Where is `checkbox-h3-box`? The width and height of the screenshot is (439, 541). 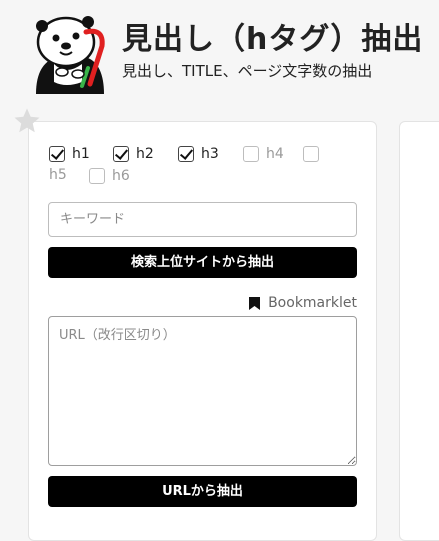 checkbox-h3-box is located at coordinates (186, 154).